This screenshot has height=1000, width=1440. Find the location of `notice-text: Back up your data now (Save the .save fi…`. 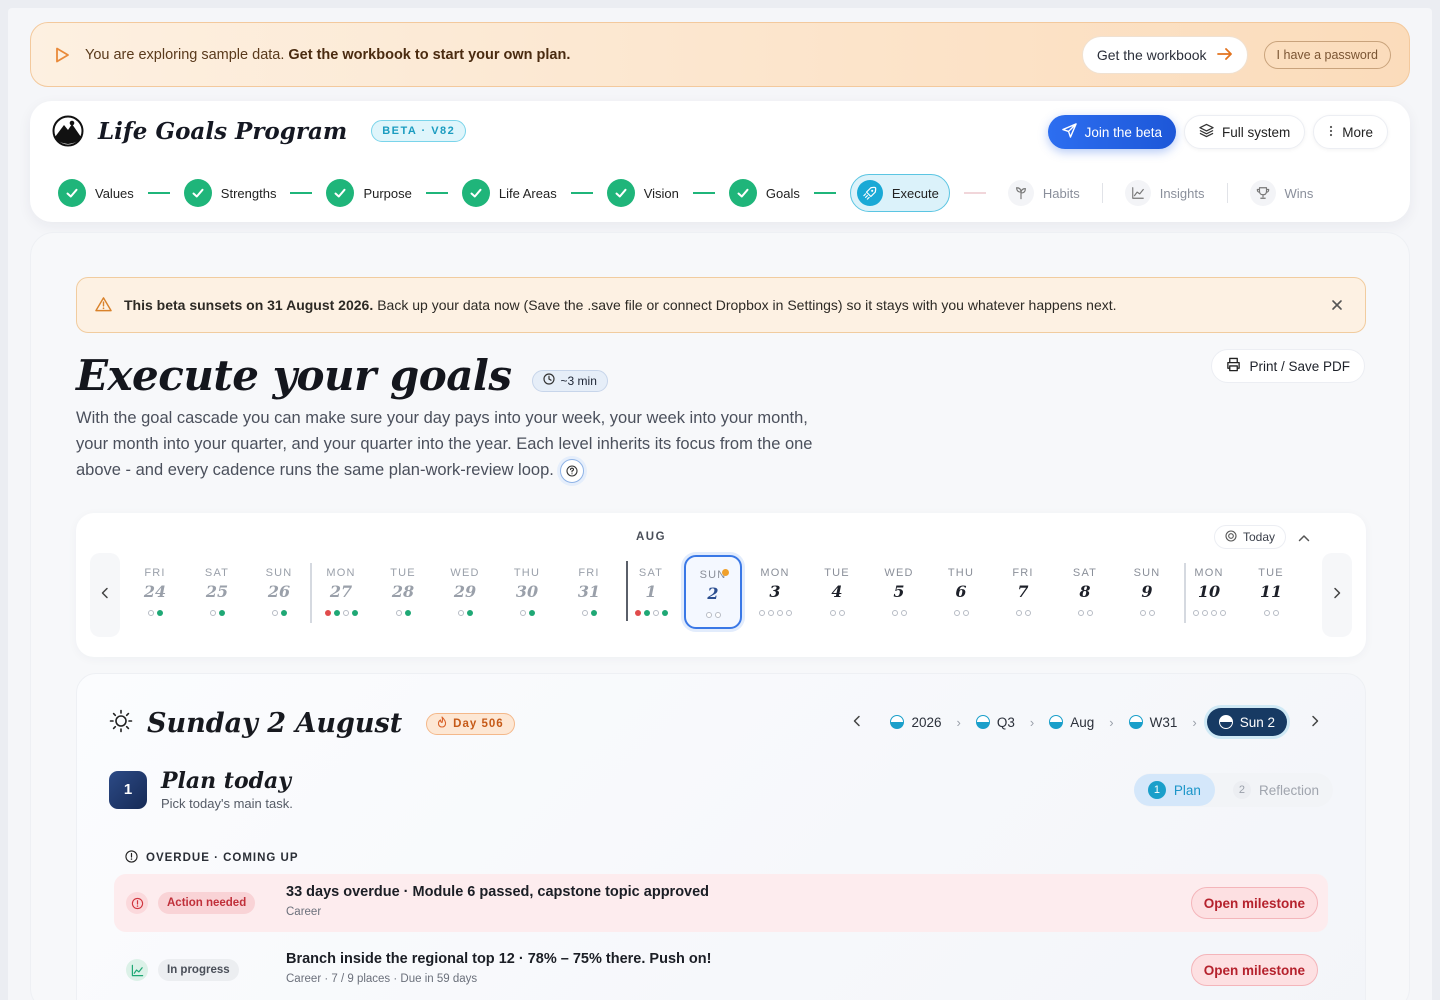

notice-text: Back up your data now (Save the .save fi… is located at coordinates (747, 305).